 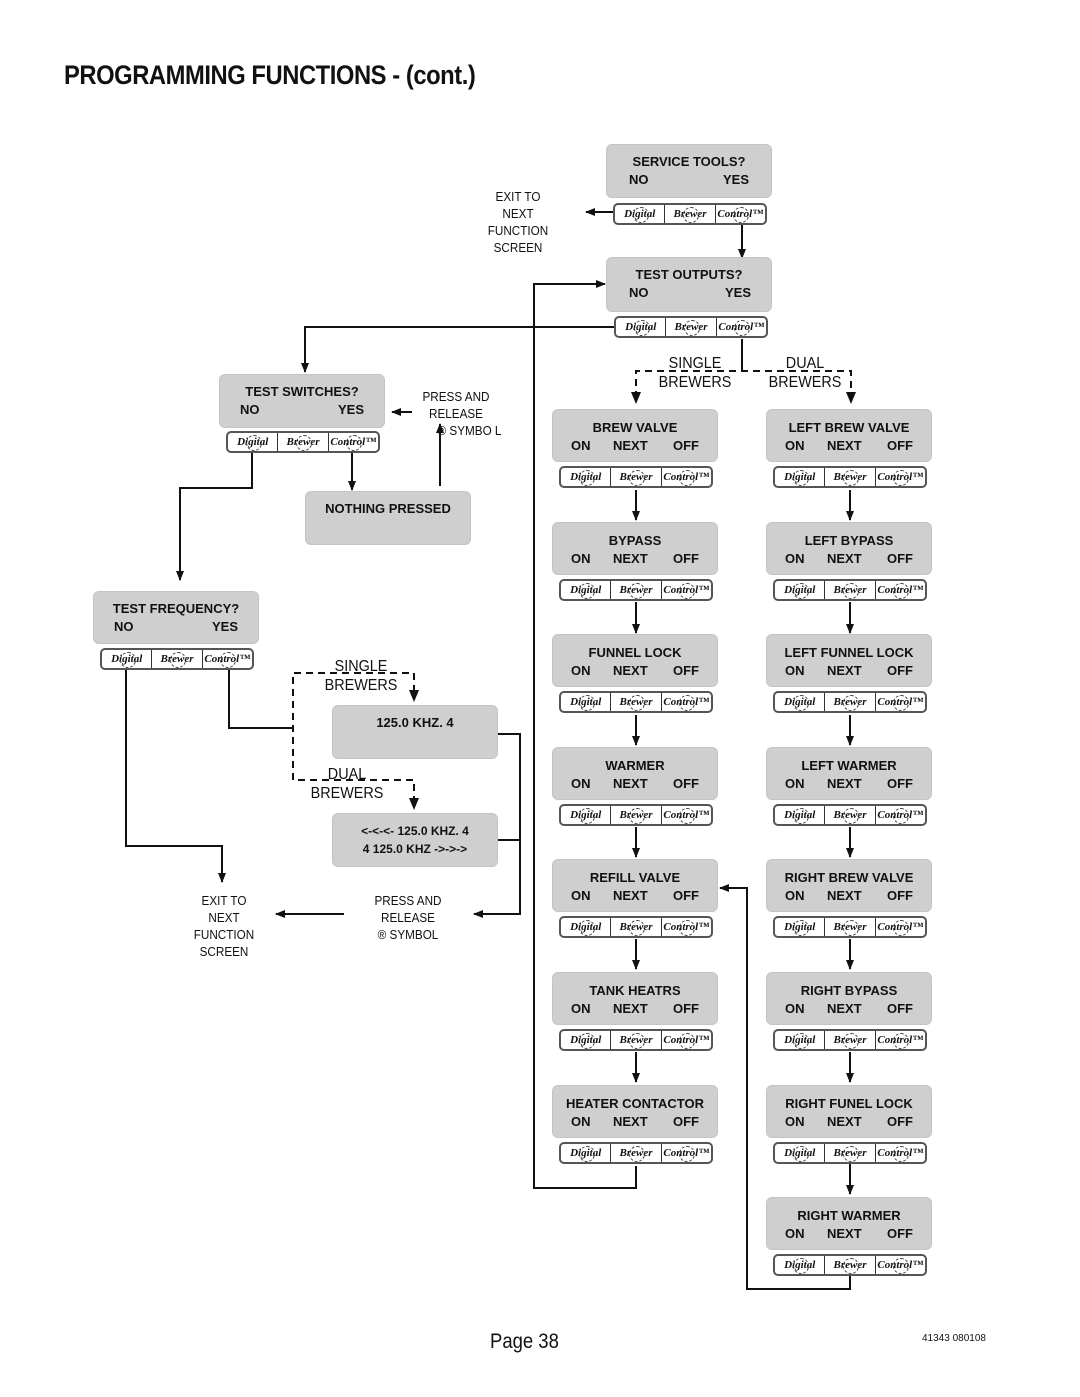 What do you see at coordinates (415, 840) in the screenshot?
I see `screen-frequency-dual: <-<-<- 125.0 KHZ. 4 4 125.0 KHZ ->->->` at bounding box center [415, 840].